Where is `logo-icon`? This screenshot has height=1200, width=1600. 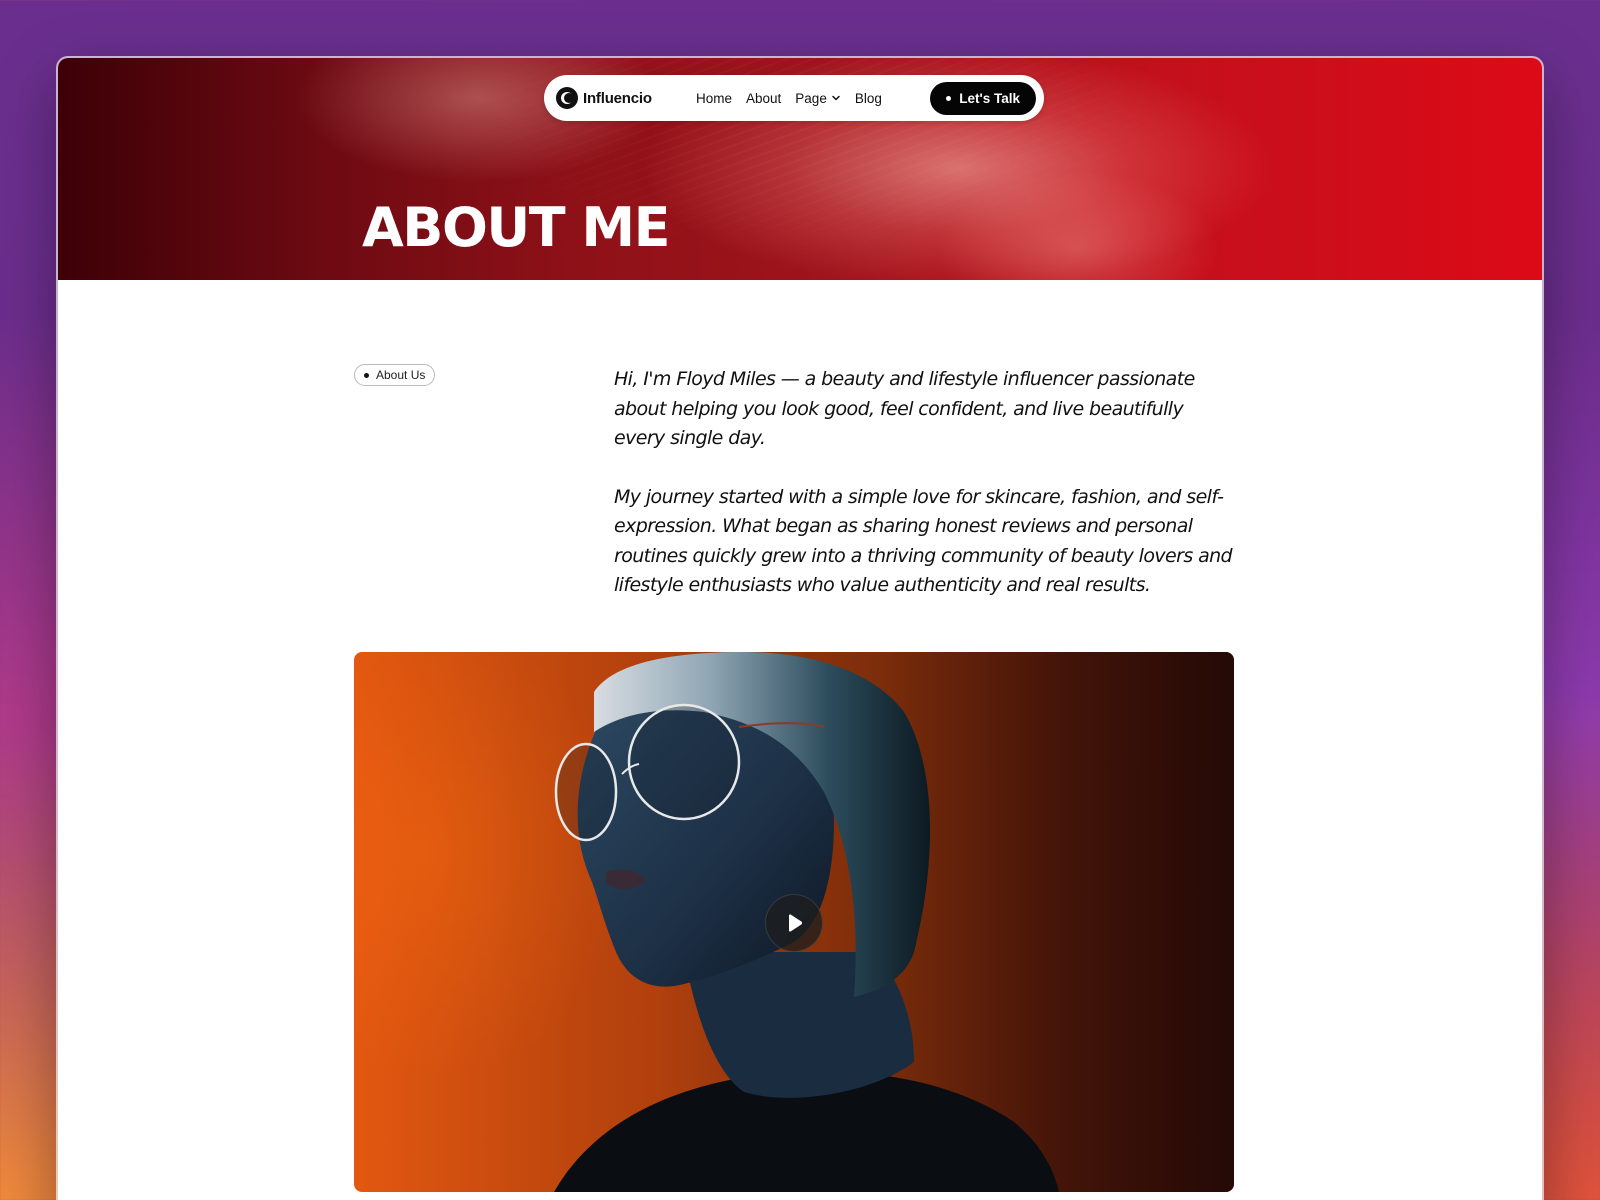 logo-icon is located at coordinates (567, 98).